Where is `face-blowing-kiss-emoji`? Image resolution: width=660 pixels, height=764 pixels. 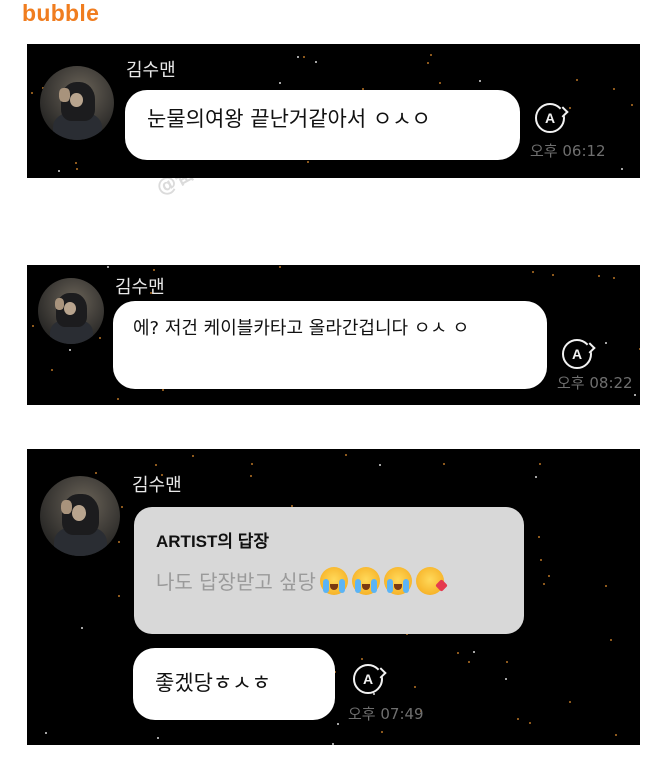 face-blowing-kiss-emoji is located at coordinates (431, 581).